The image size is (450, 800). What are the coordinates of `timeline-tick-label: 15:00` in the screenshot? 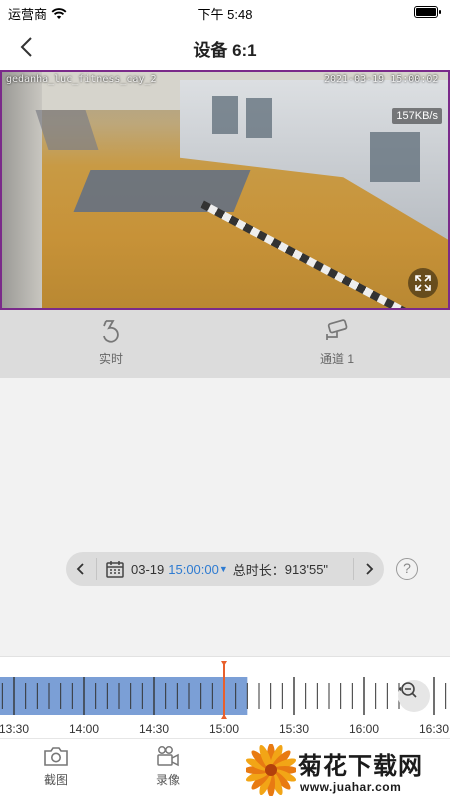 It's located at (224, 729).